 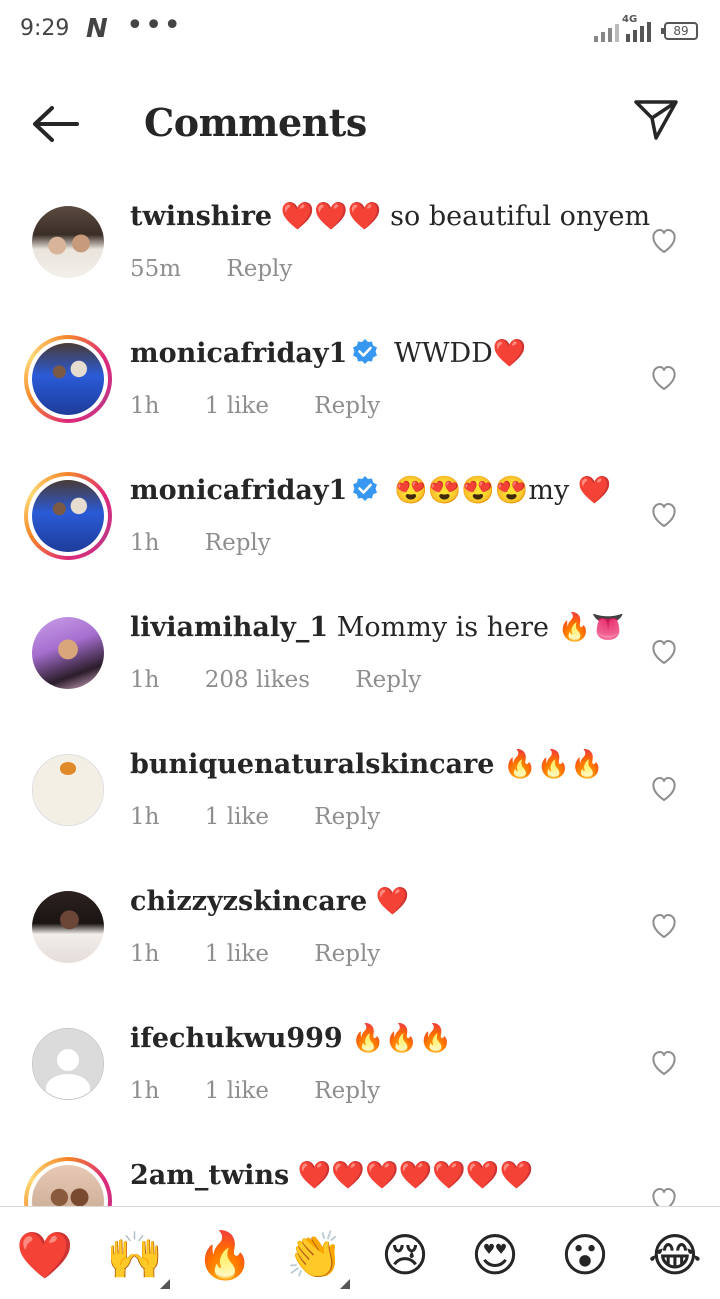 I want to click on comment-username: ifechukwu999, so click(x=236, y=1038).